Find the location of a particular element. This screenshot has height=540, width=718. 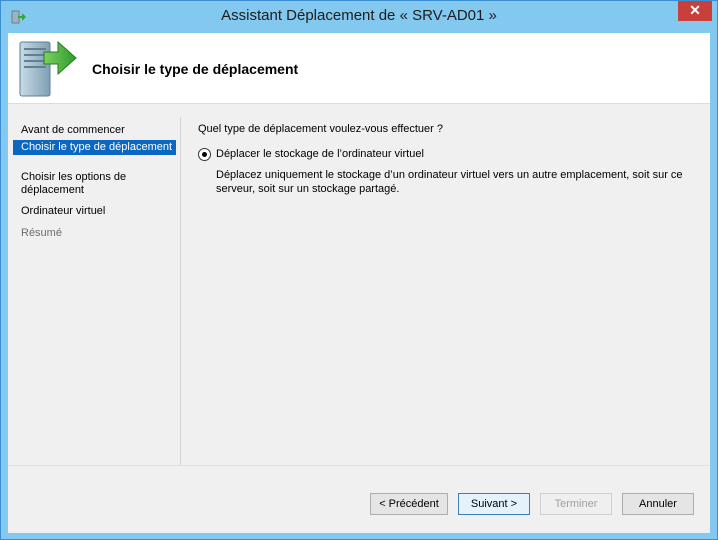

previous-button: < Précédent is located at coordinates (409, 504).